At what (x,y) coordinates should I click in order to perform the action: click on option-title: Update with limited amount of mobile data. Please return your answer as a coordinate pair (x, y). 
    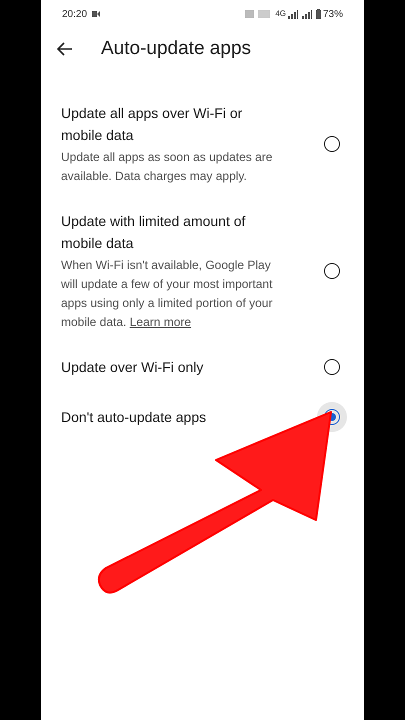
    Looking at the image, I should click on (153, 232).